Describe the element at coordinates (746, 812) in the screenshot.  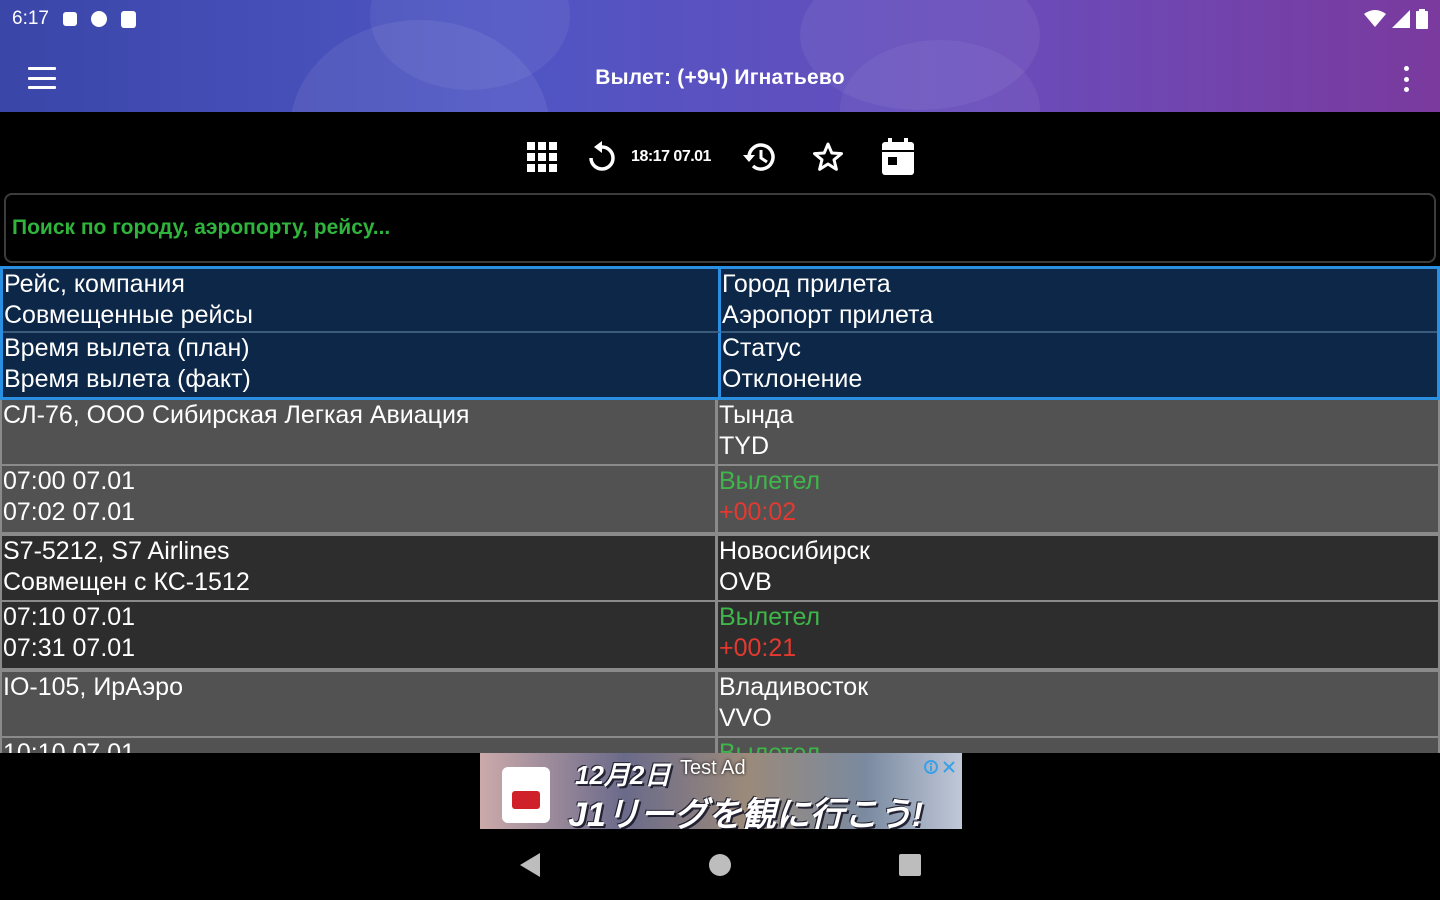
I see `ad-headline: J1リーグを観に行こう!` at that location.